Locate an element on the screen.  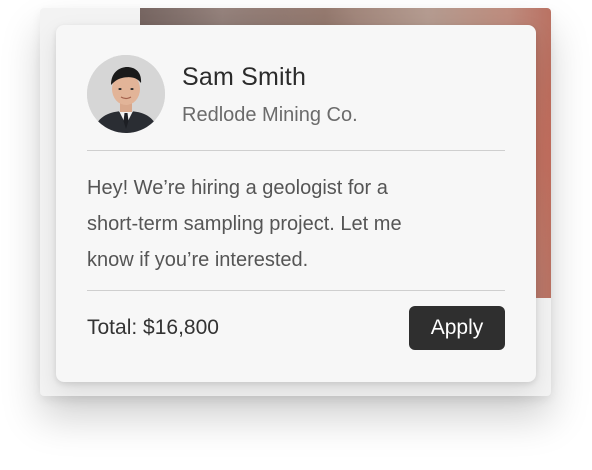
card-header: Sam Smith Redlode Mining Co. is located at coordinates (296, 95).